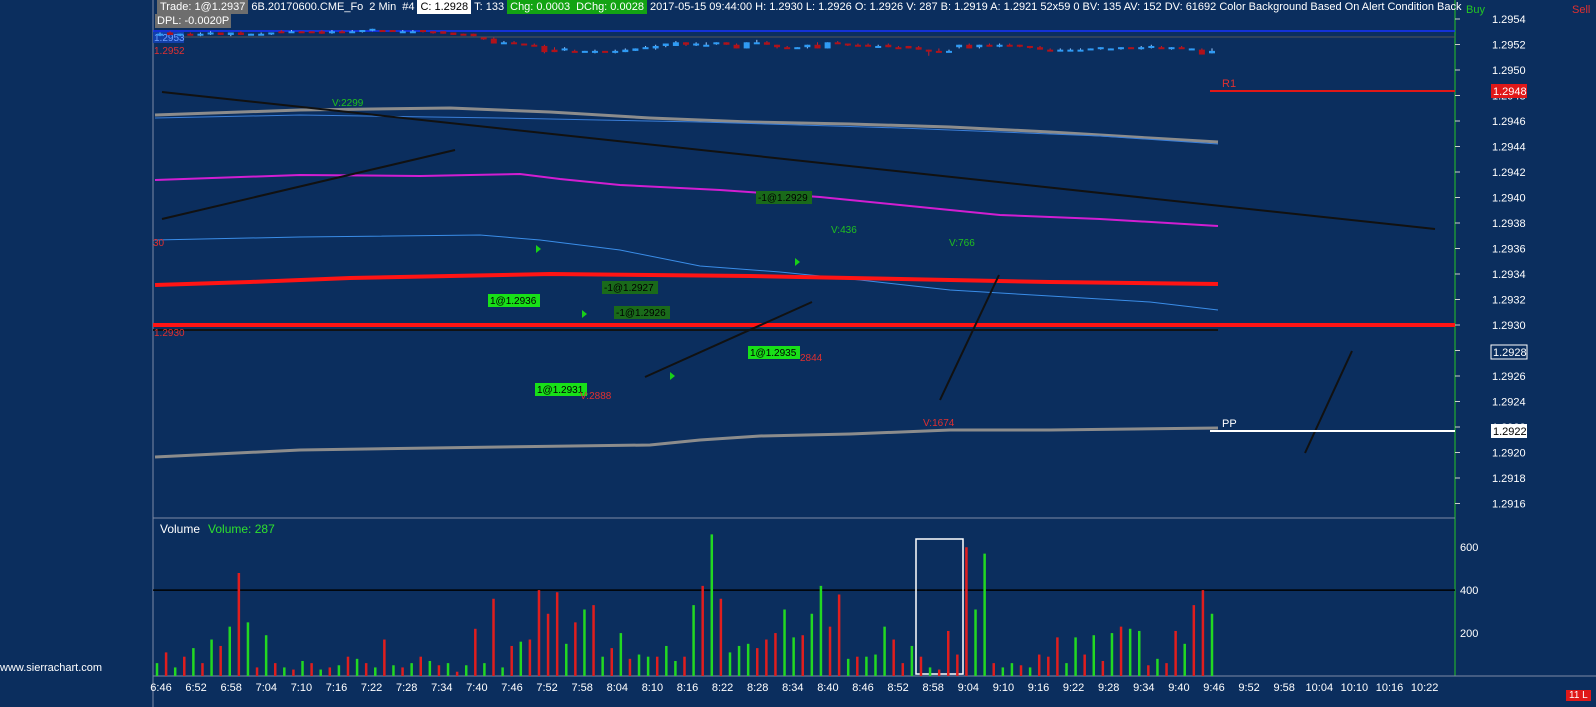  Describe the element at coordinates (1108, 688) in the screenshot. I see `time-tick-label: 9:28` at that location.